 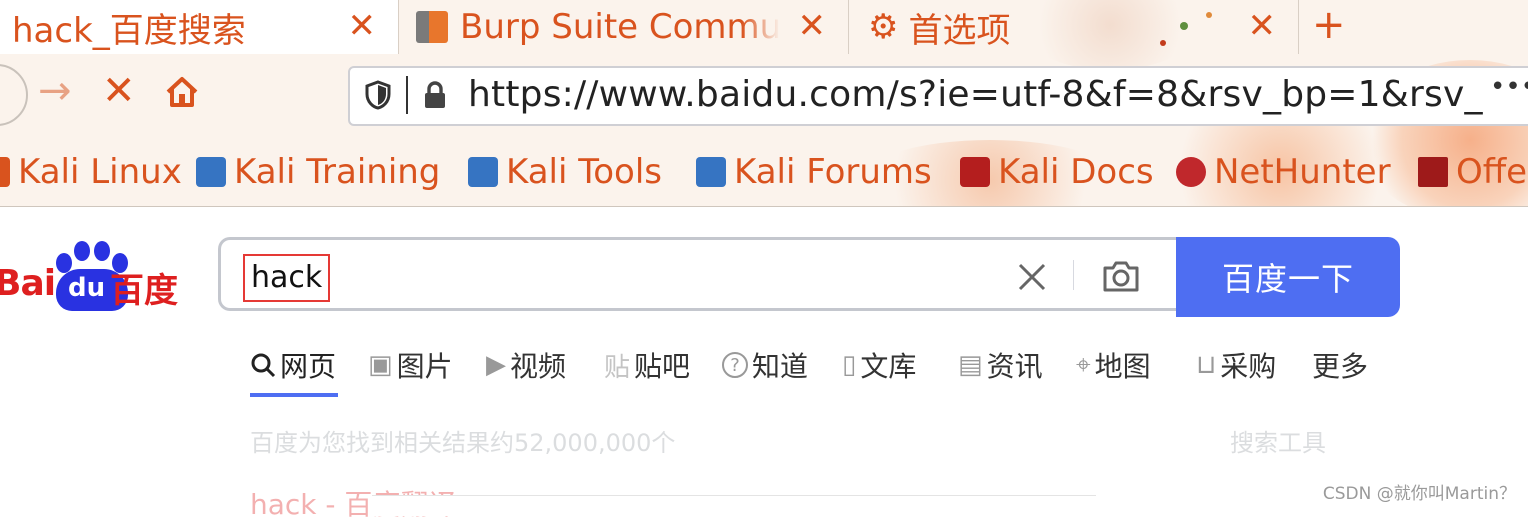 I want to click on shield-icon, so click(x=378, y=95).